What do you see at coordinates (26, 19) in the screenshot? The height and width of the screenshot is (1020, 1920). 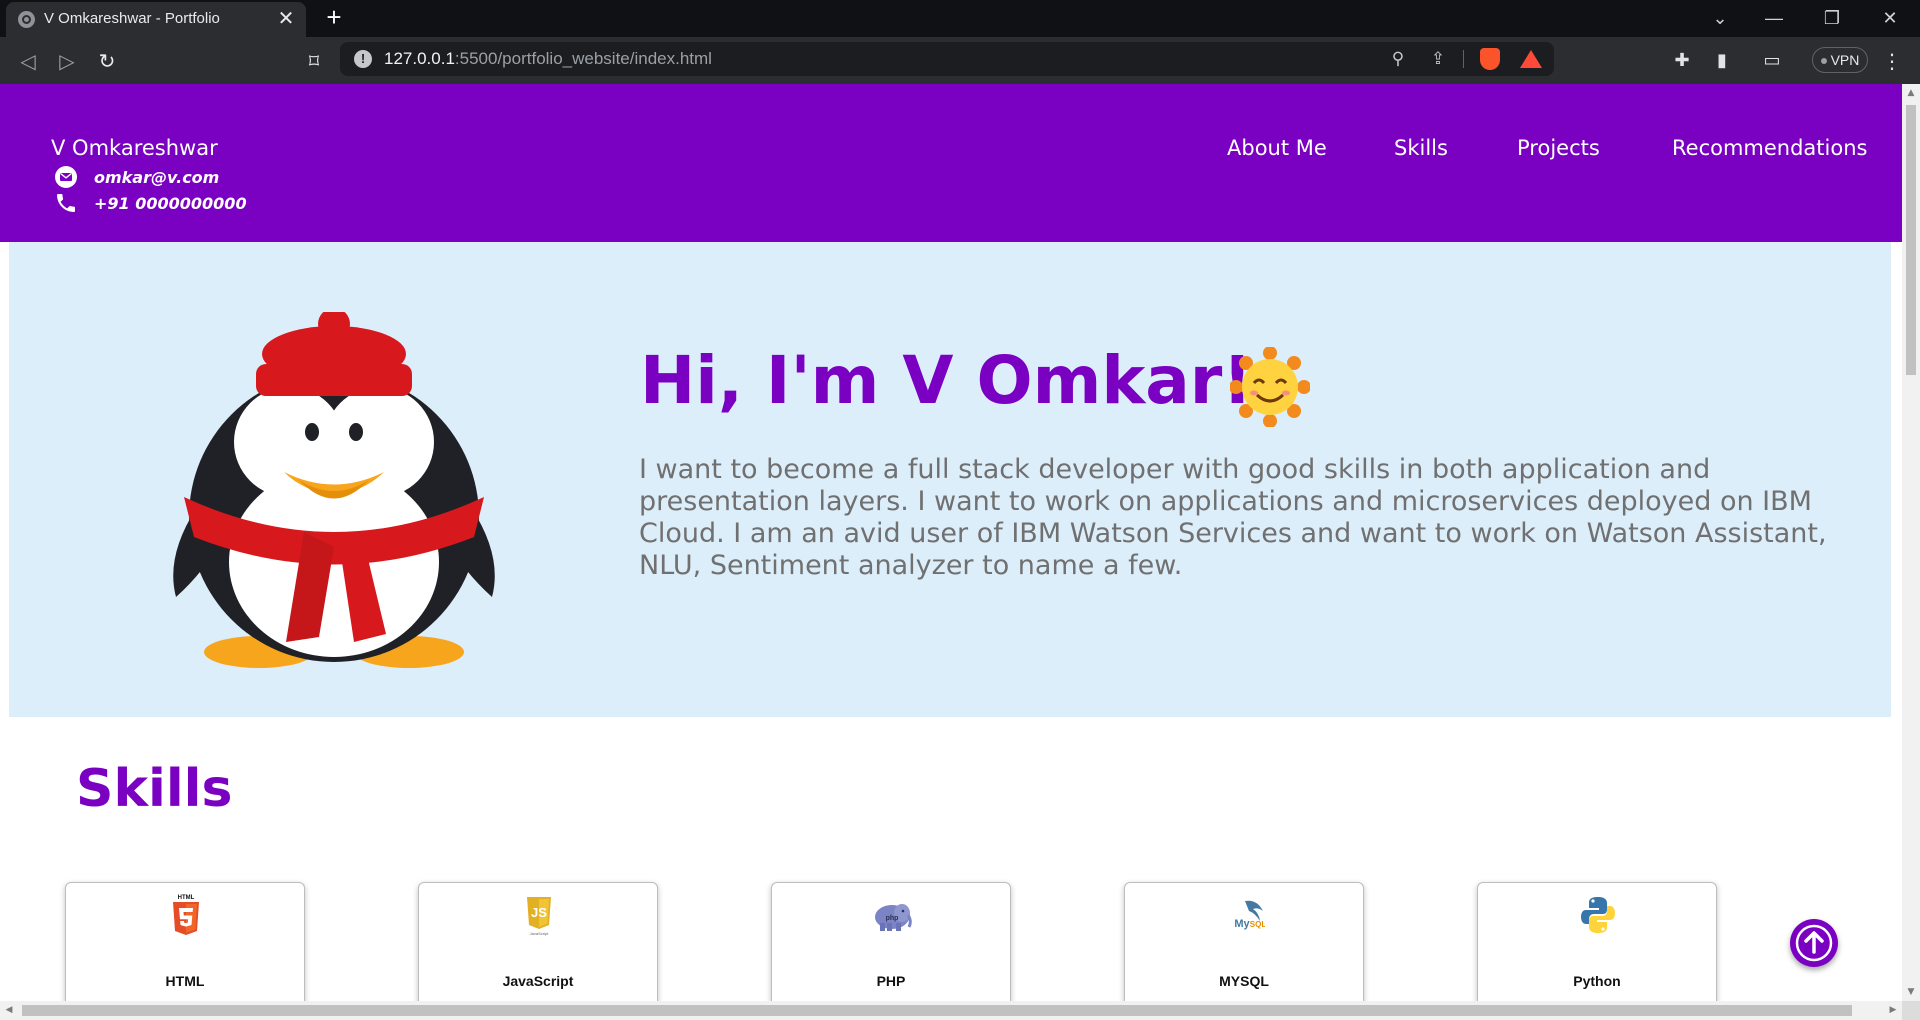 I see `globe-icon` at bounding box center [26, 19].